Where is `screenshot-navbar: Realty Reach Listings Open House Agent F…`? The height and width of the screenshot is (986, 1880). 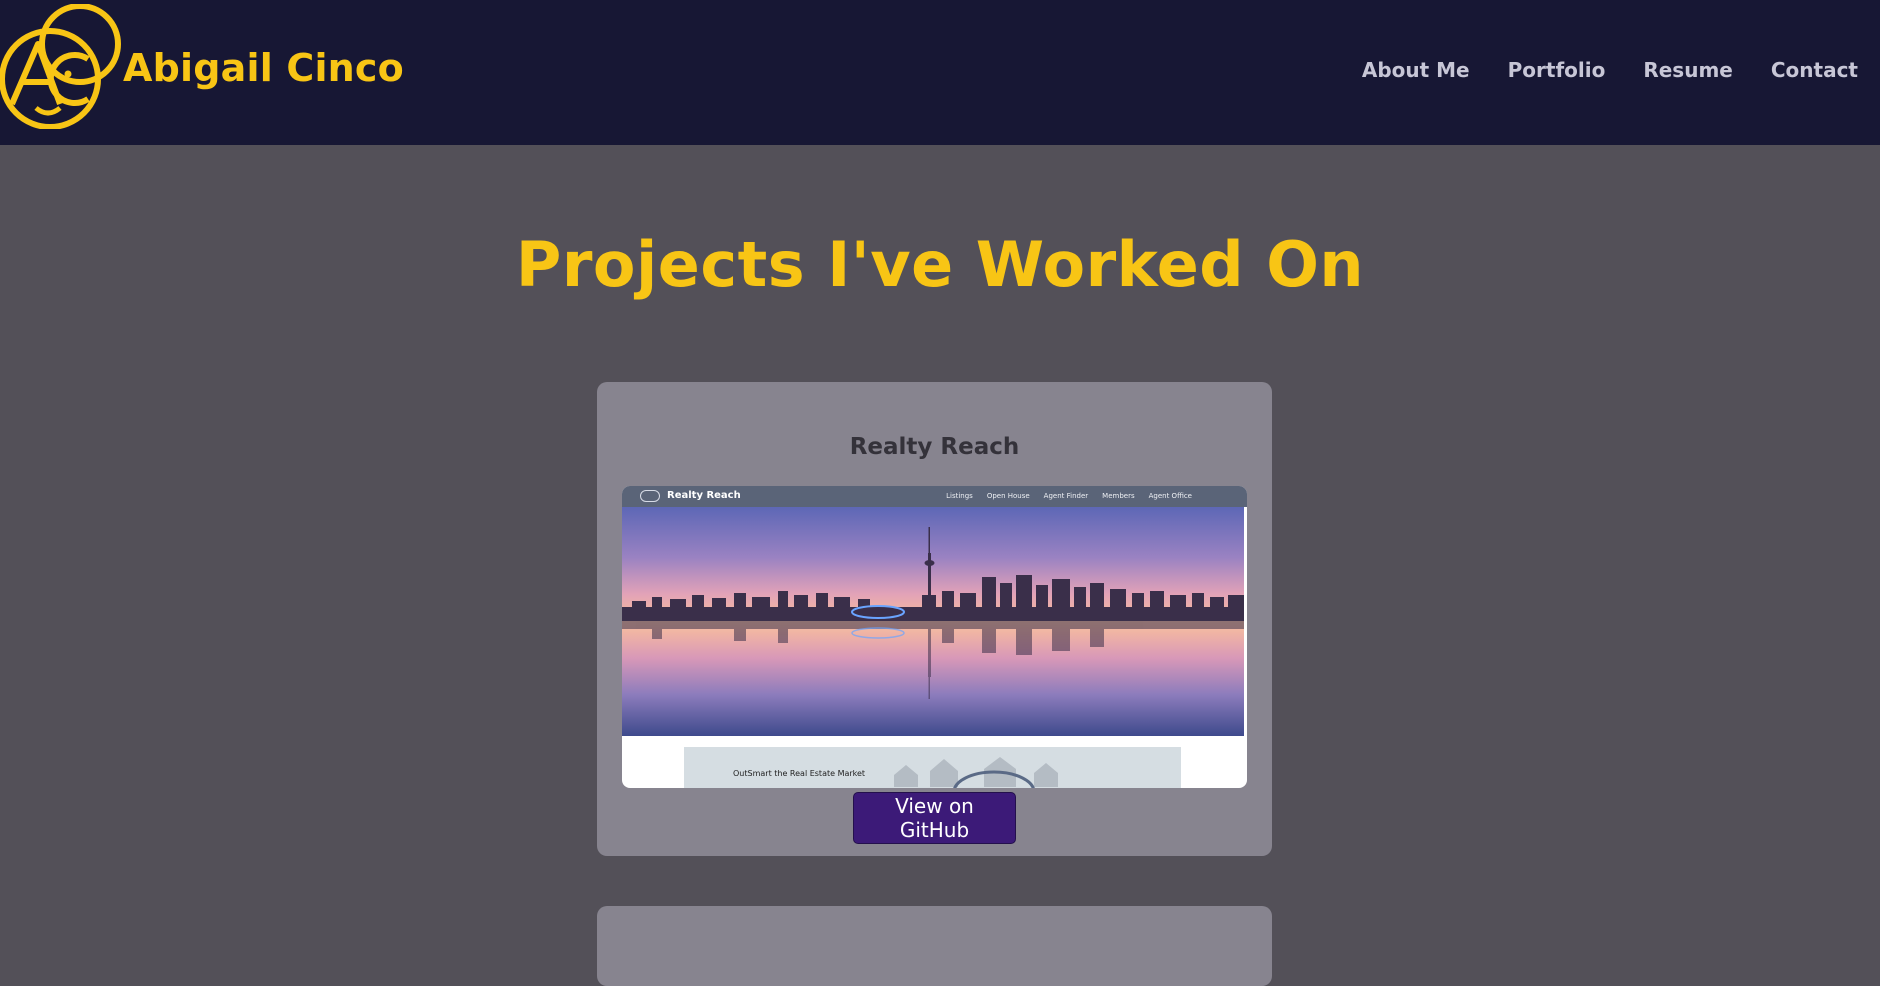
screenshot-navbar: Realty Reach Listings Open House Agent F… is located at coordinates (934, 496).